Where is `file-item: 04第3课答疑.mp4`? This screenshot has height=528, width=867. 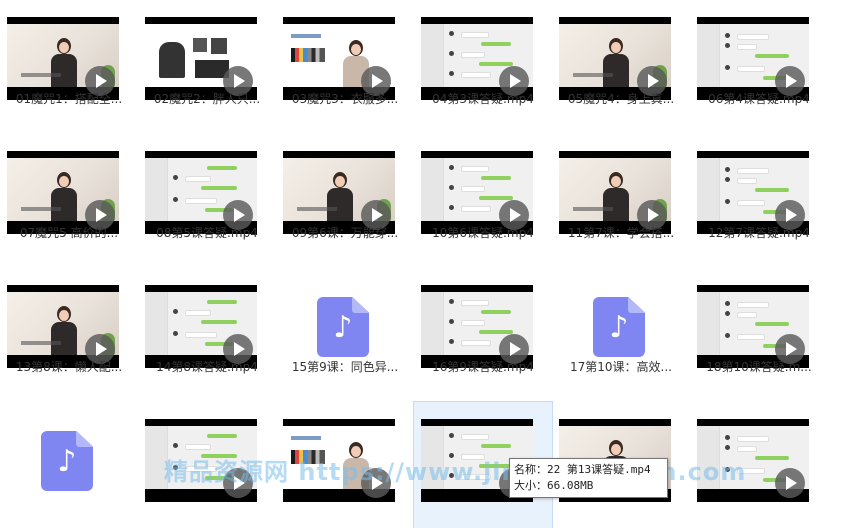
file-item: 04第3课答疑.mp4 is located at coordinates (483, 63).